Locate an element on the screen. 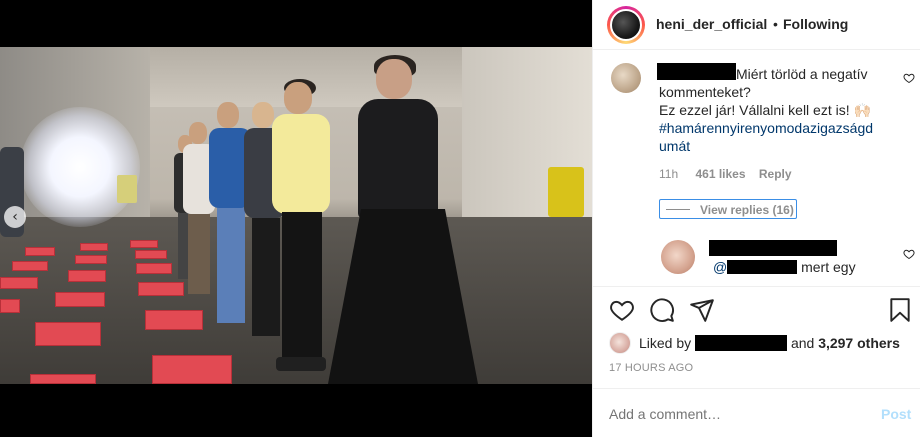 This screenshot has width=920, height=437. likes-others-link: 3,297 others is located at coordinates (859, 343).